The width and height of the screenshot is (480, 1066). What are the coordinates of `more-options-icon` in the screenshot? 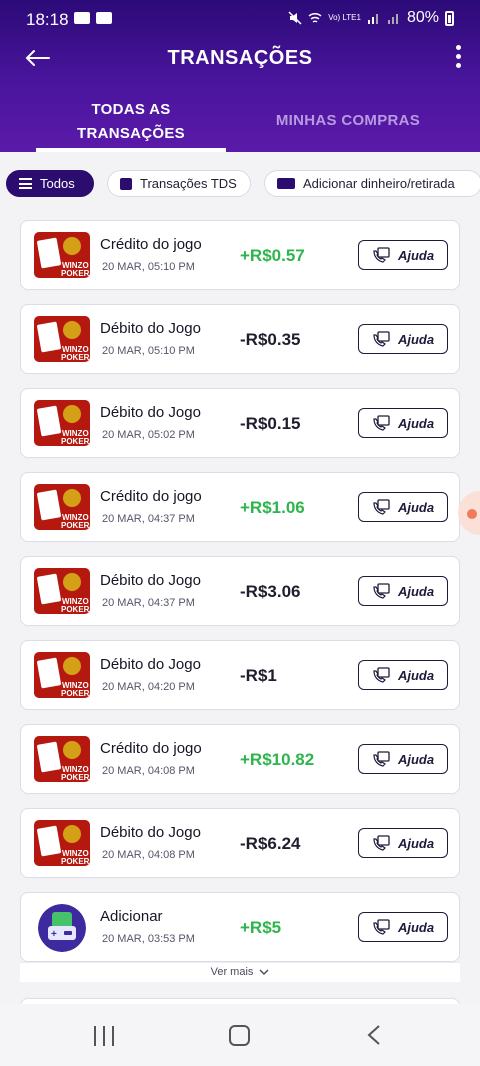 It's located at (458, 57).